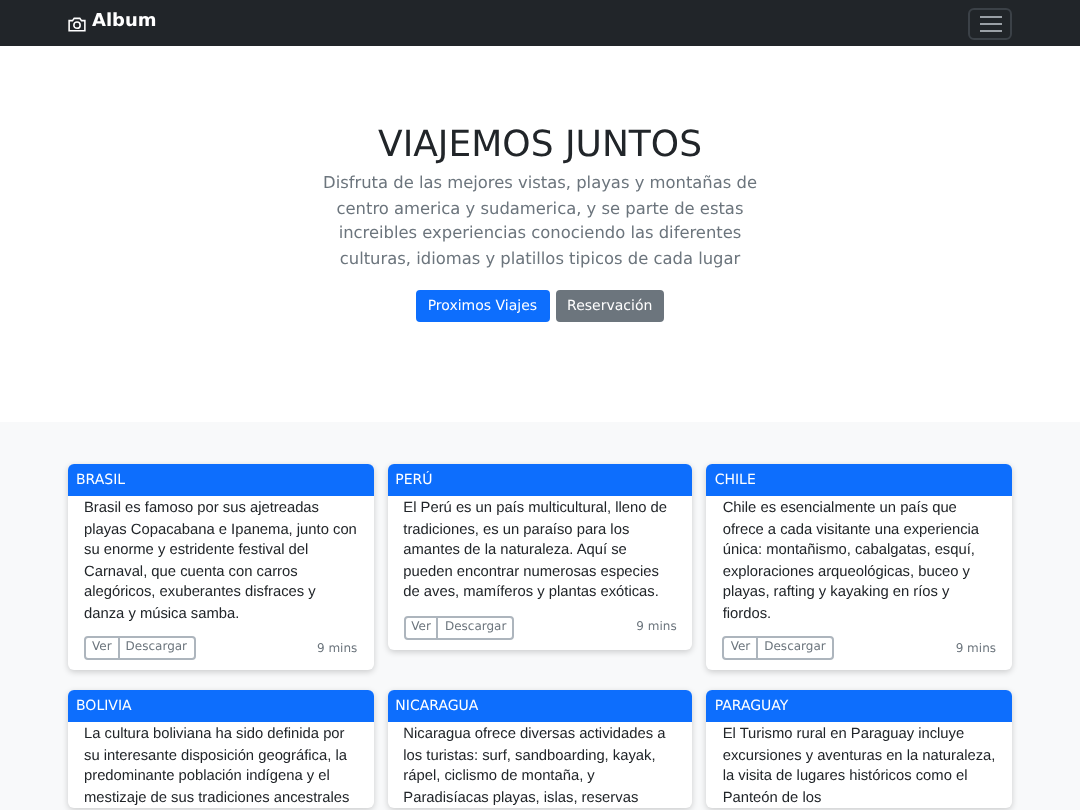  Describe the element at coordinates (77, 23) in the screenshot. I see `camera-icon` at that location.